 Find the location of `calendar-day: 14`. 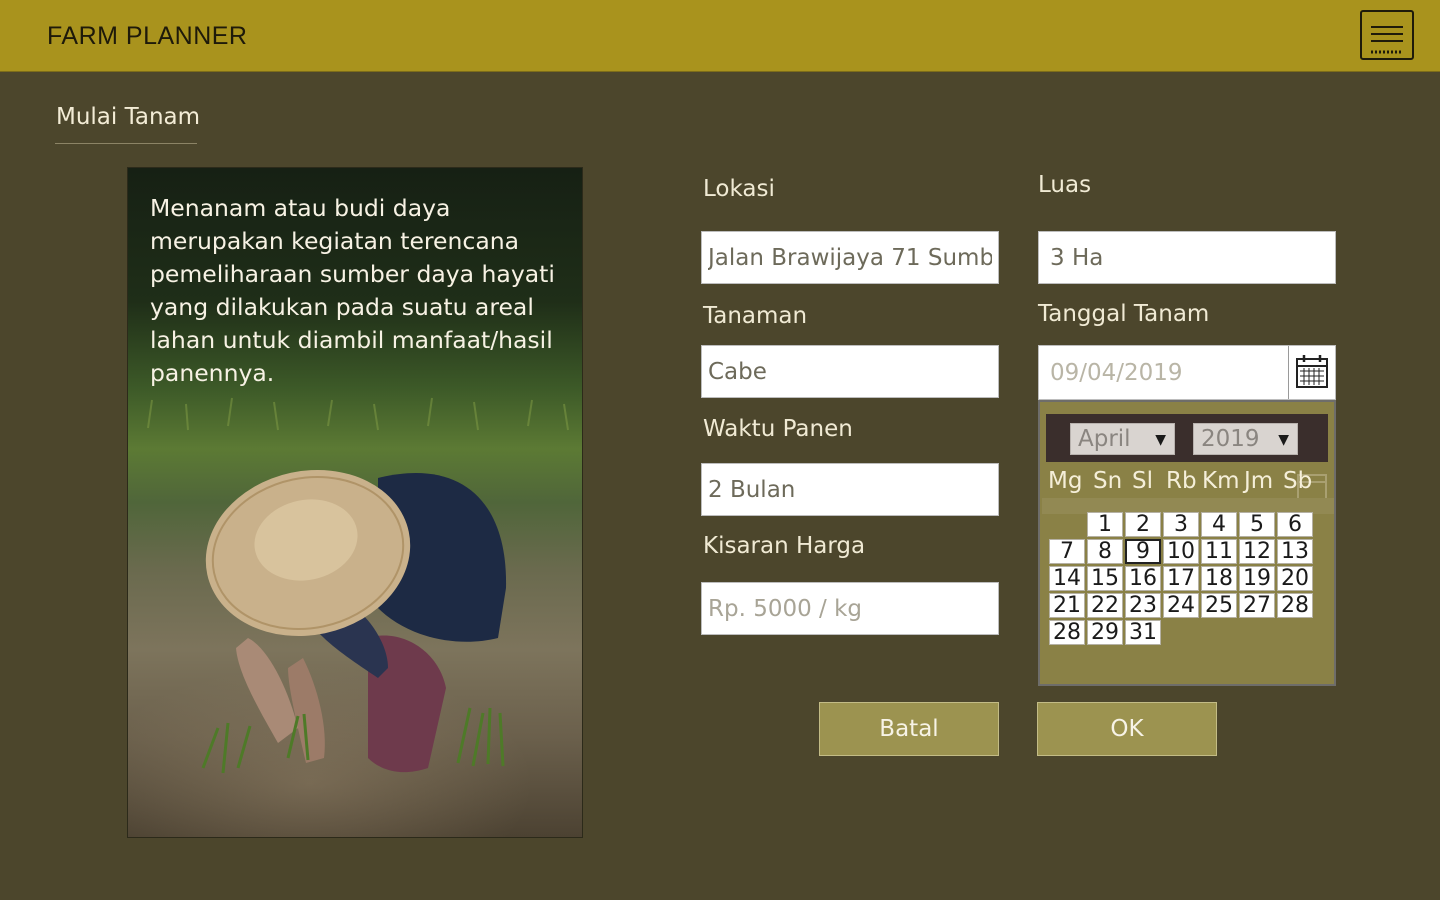

calendar-day: 14 is located at coordinates (1067, 578).